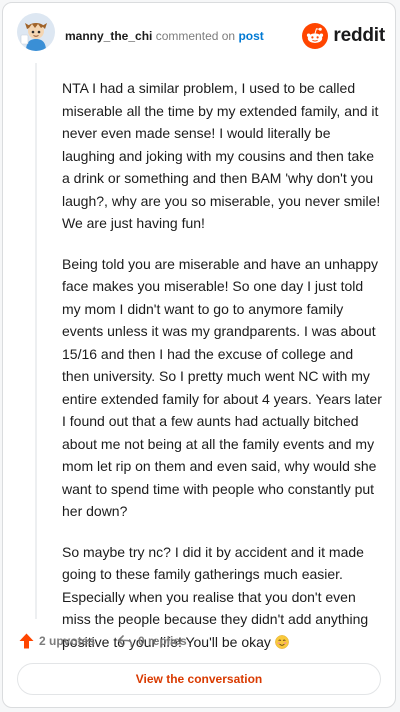 The height and width of the screenshot is (712, 400). Describe the element at coordinates (36, 341) in the screenshot. I see `thread-line` at that location.